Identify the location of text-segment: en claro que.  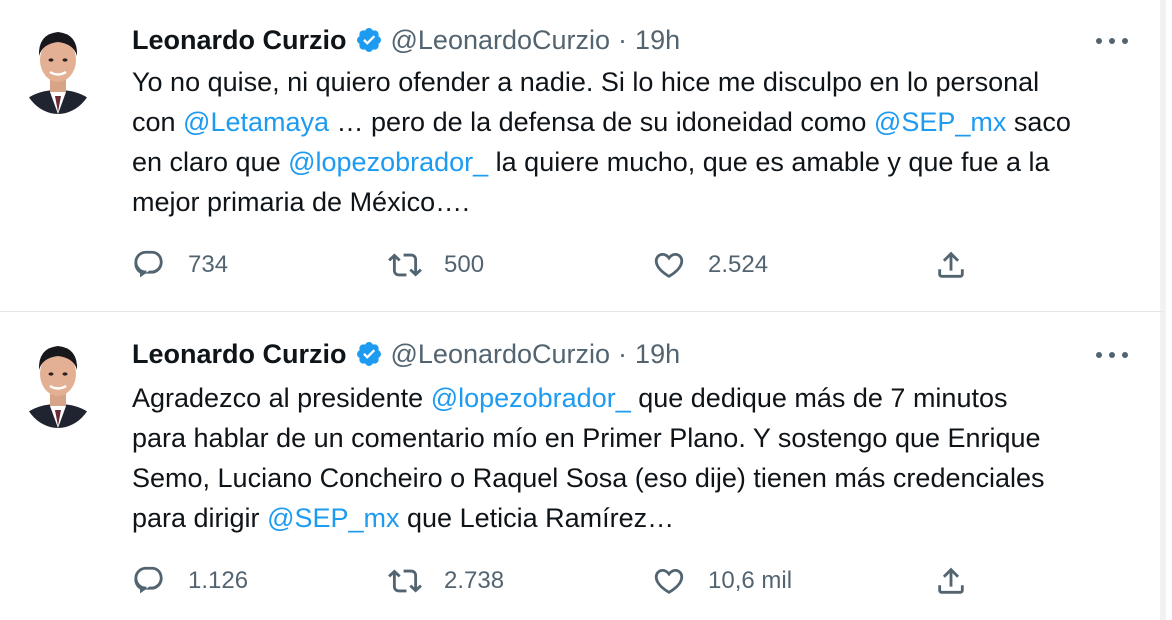
(210, 162).